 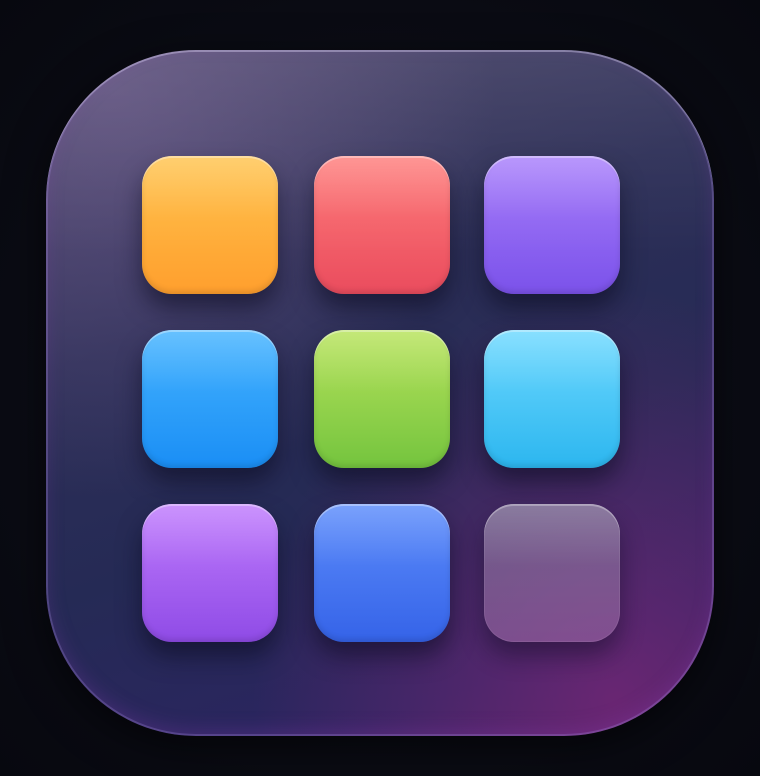 I want to click on tile-blue-icon, so click(x=210, y=399).